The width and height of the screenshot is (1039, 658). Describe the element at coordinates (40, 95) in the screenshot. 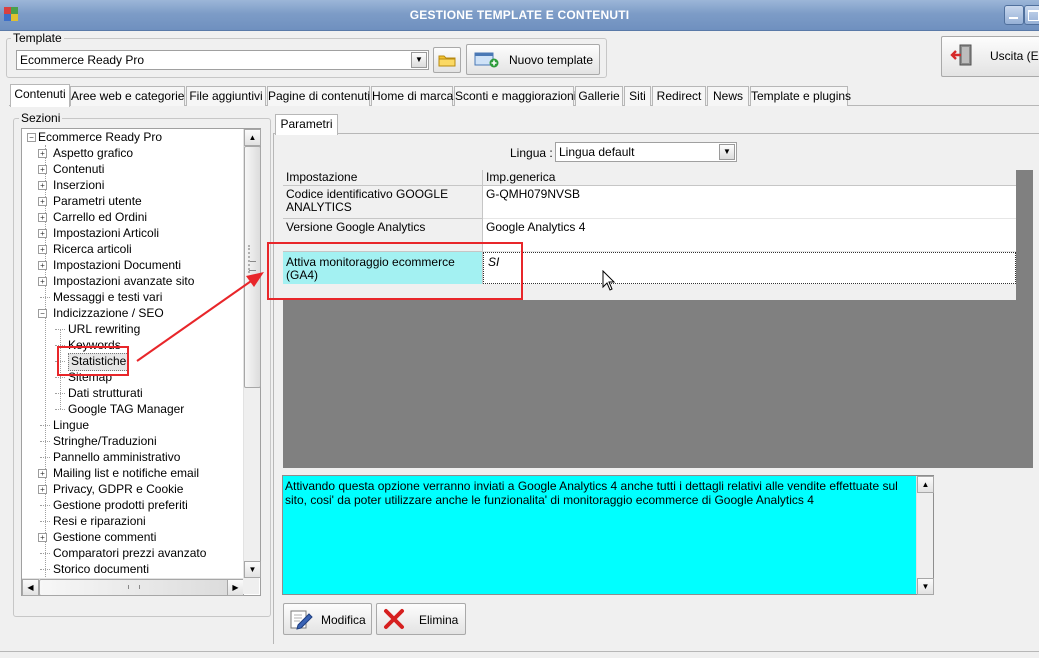

I see `tab-contenuti: Contenuti` at that location.